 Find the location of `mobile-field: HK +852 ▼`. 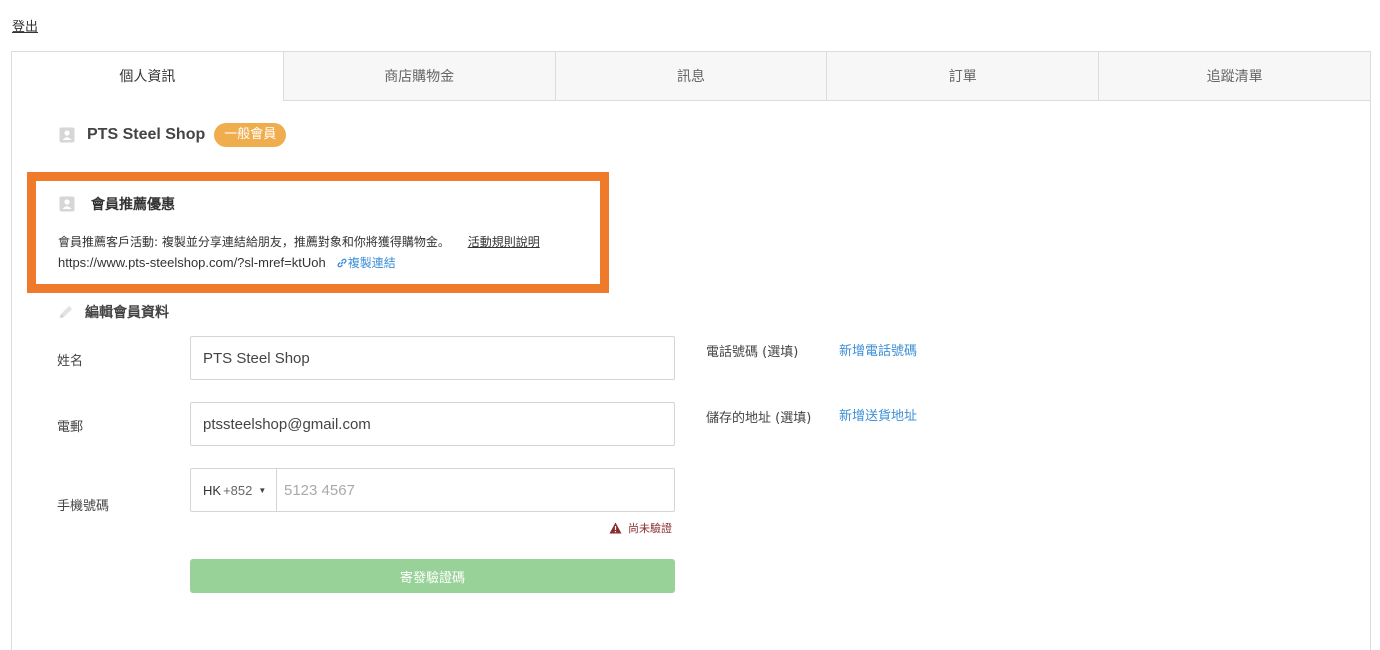

mobile-field: HK +852 ▼ is located at coordinates (432, 490).